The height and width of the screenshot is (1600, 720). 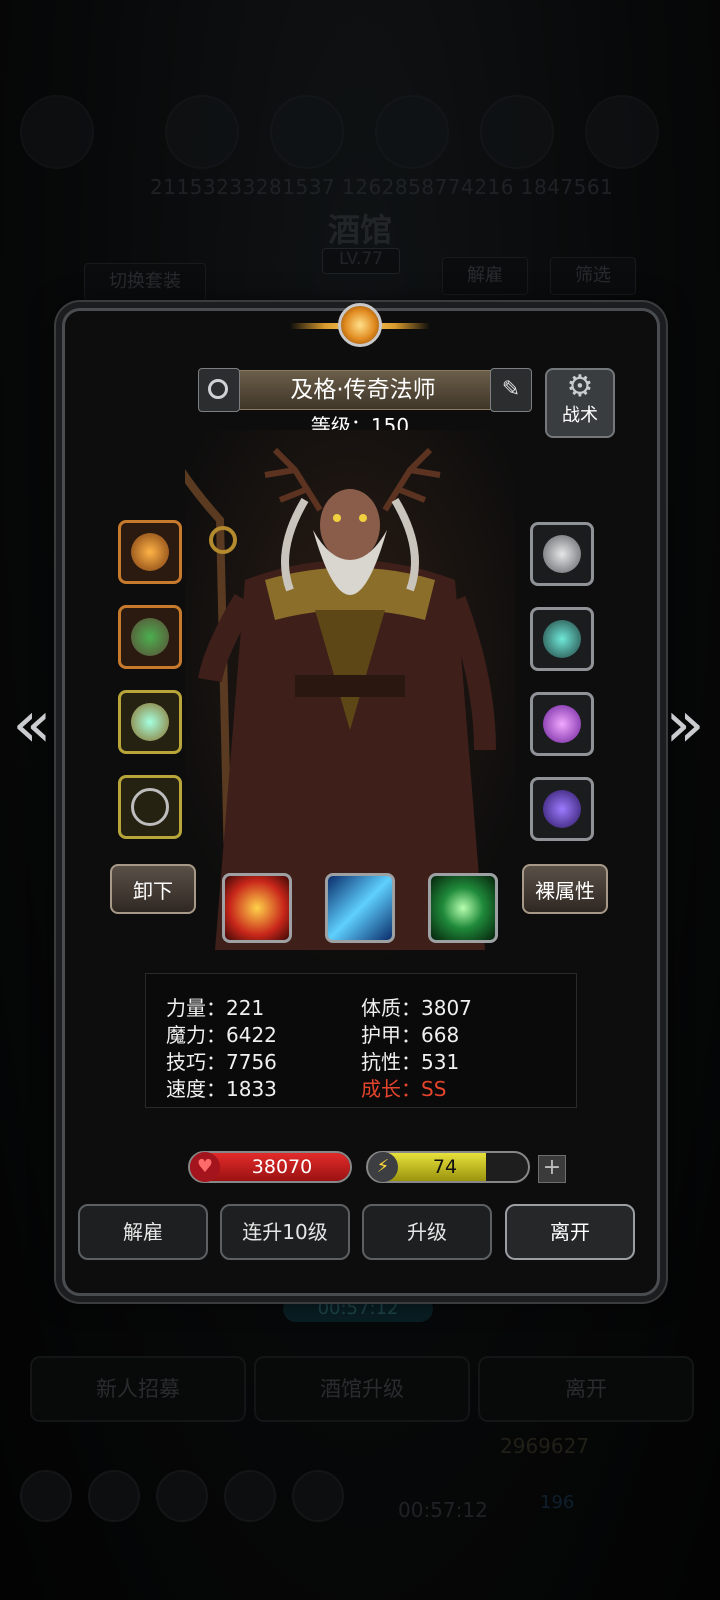 What do you see at coordinates (282, 1167) in the screenshot?
I see `hp-value: 38070` at bounding box center [282, 1167].